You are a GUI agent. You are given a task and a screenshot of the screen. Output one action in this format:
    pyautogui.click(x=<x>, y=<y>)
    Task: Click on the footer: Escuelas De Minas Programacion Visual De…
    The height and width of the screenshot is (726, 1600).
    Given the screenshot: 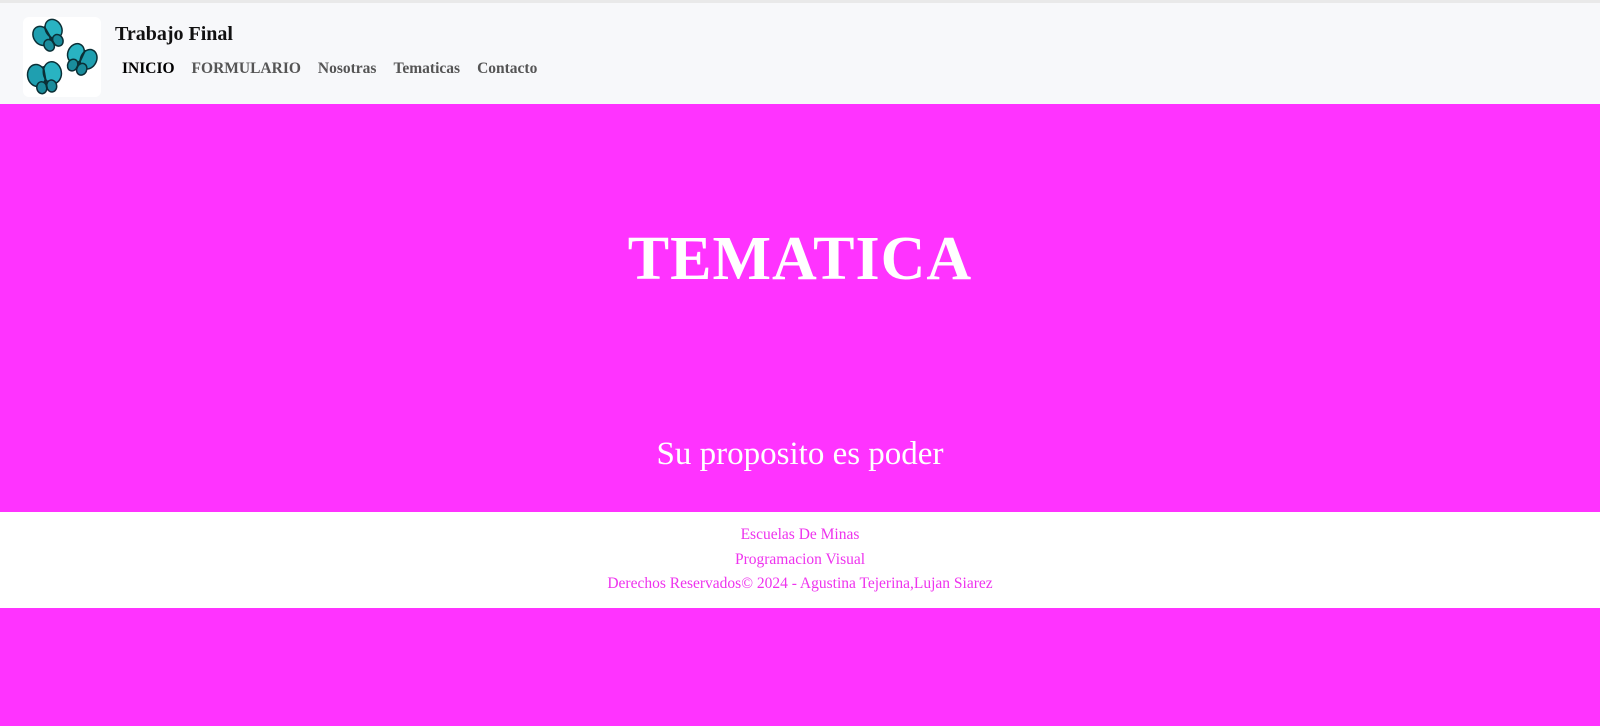 What is the action you would take?
    pyautogui.click(x=800, y=560)
    